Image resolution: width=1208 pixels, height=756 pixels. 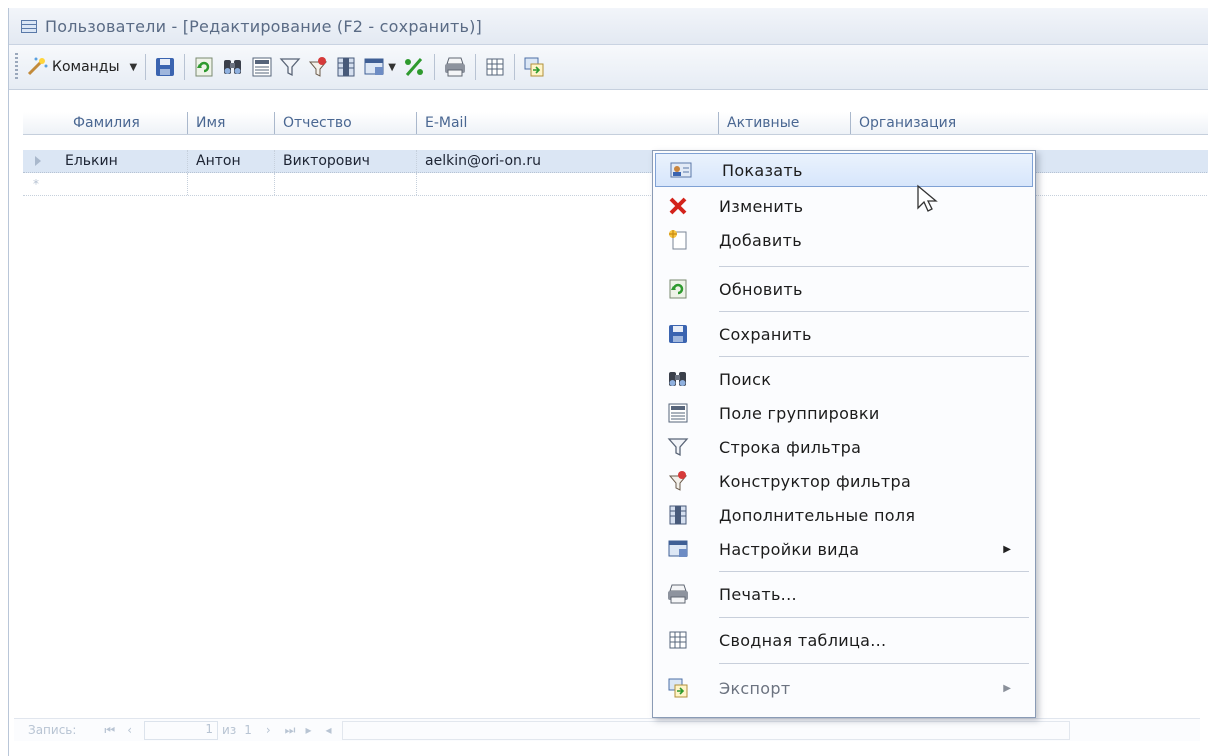 What do you see at coordinates (705, 730) in the screenshot?
I see `horizontal-scrollbar` at bounding box center [705, 730].